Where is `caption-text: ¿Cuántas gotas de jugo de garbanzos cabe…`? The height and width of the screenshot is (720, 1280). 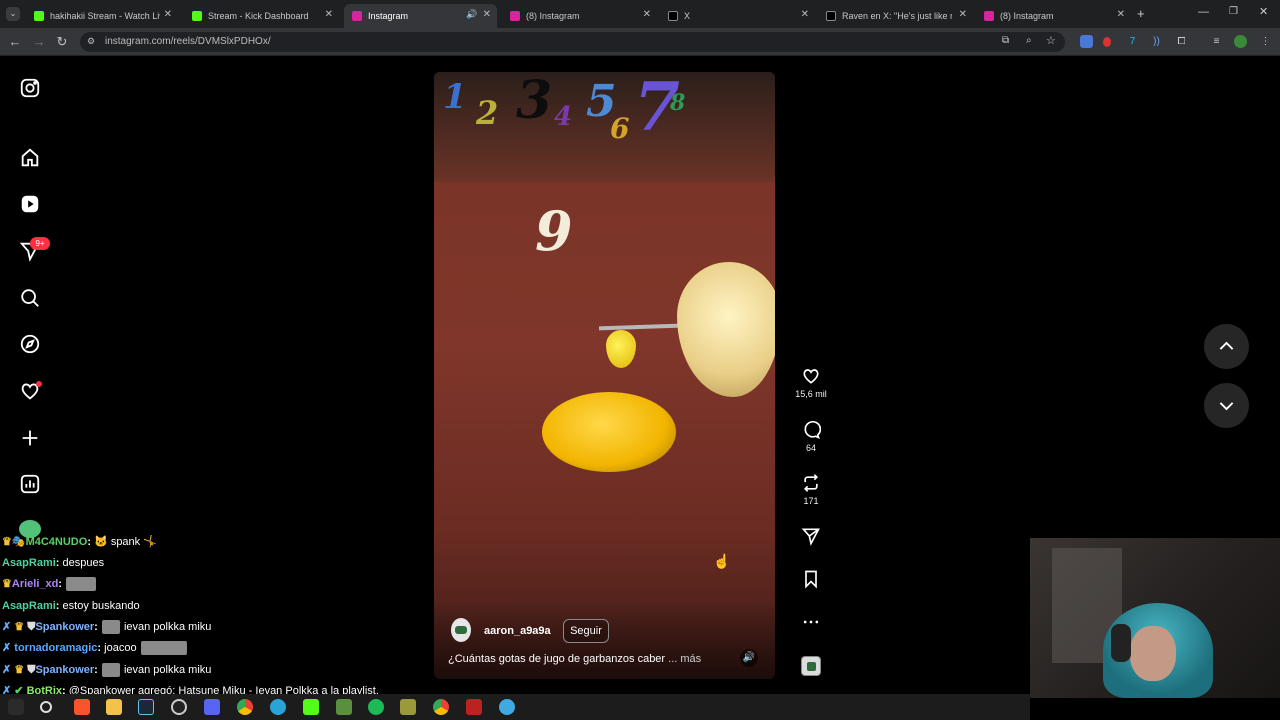
caption-text: ¿Cuántas gotas de jugo de garbanzos cabe… is located at coordinates (557, 659).